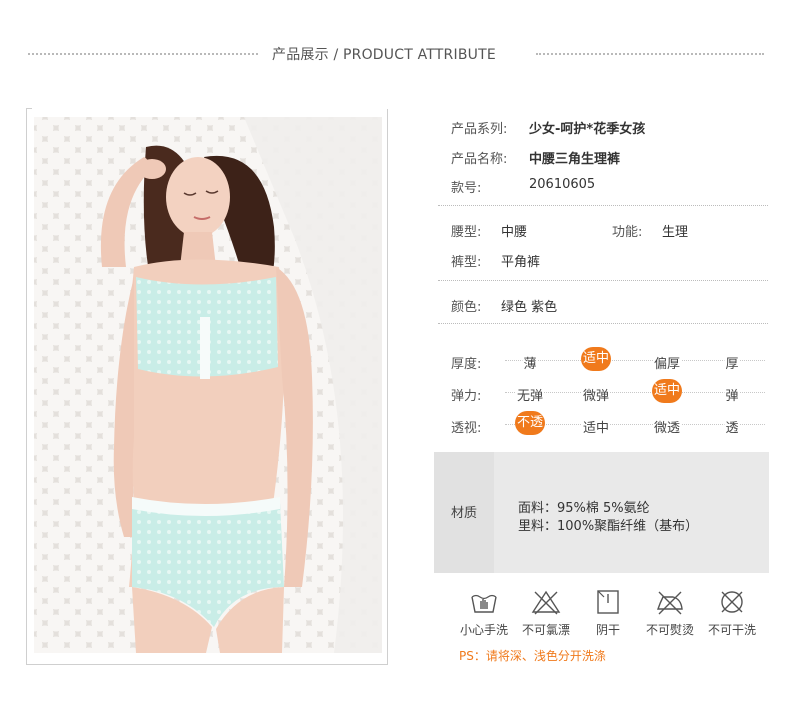 This screenshot has width=790, height=714. I want to click on scale-option: 微弹, so click(596, 394).